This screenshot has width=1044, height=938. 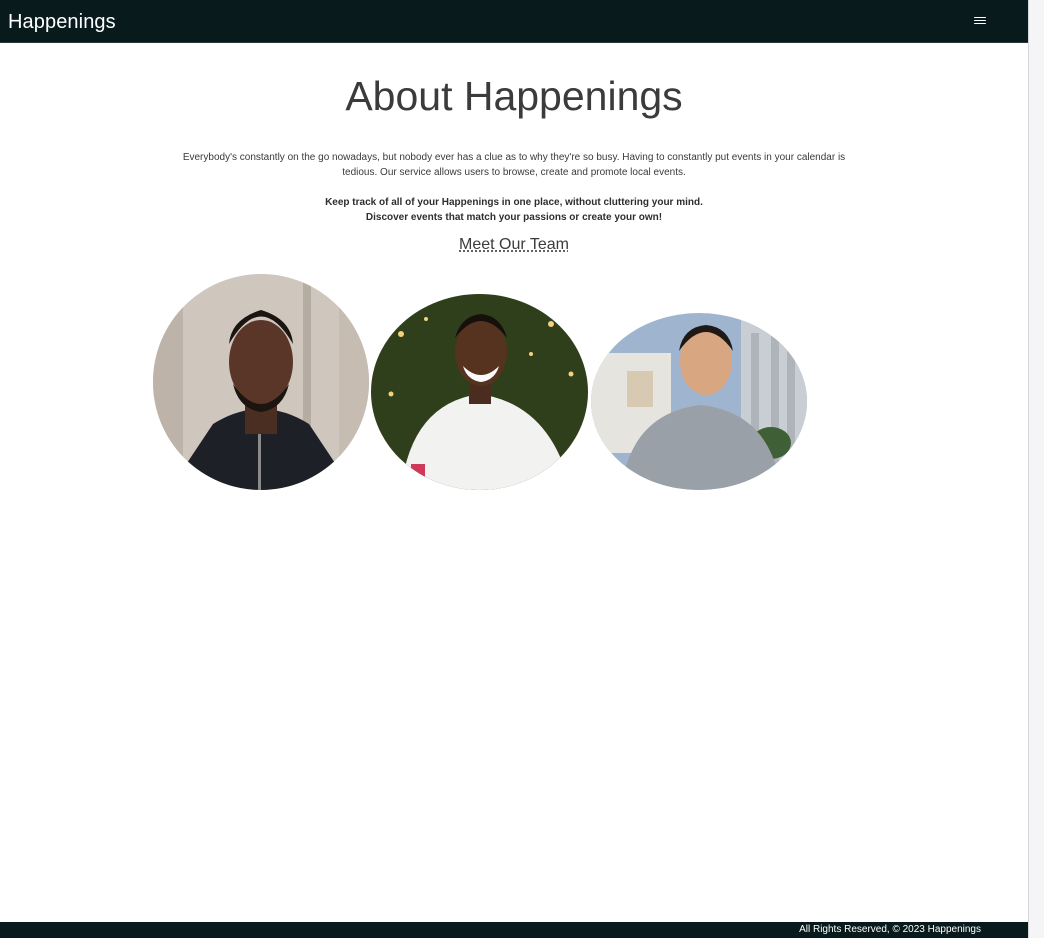 I want to click on team-heading-text: Meet Our Team, so click(x=514, y=244).